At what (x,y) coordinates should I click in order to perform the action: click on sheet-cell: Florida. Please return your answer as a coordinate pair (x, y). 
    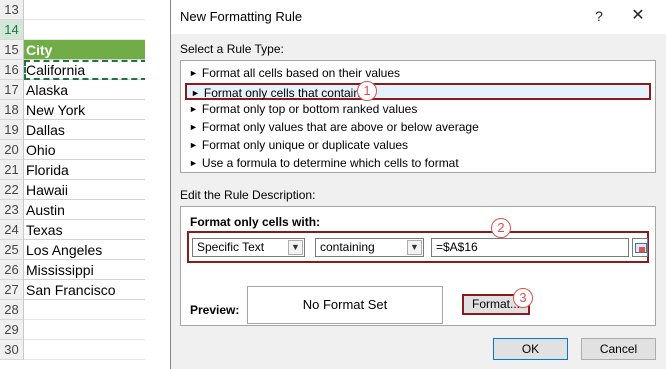
    Looking at the image, I should click on (85, 170).